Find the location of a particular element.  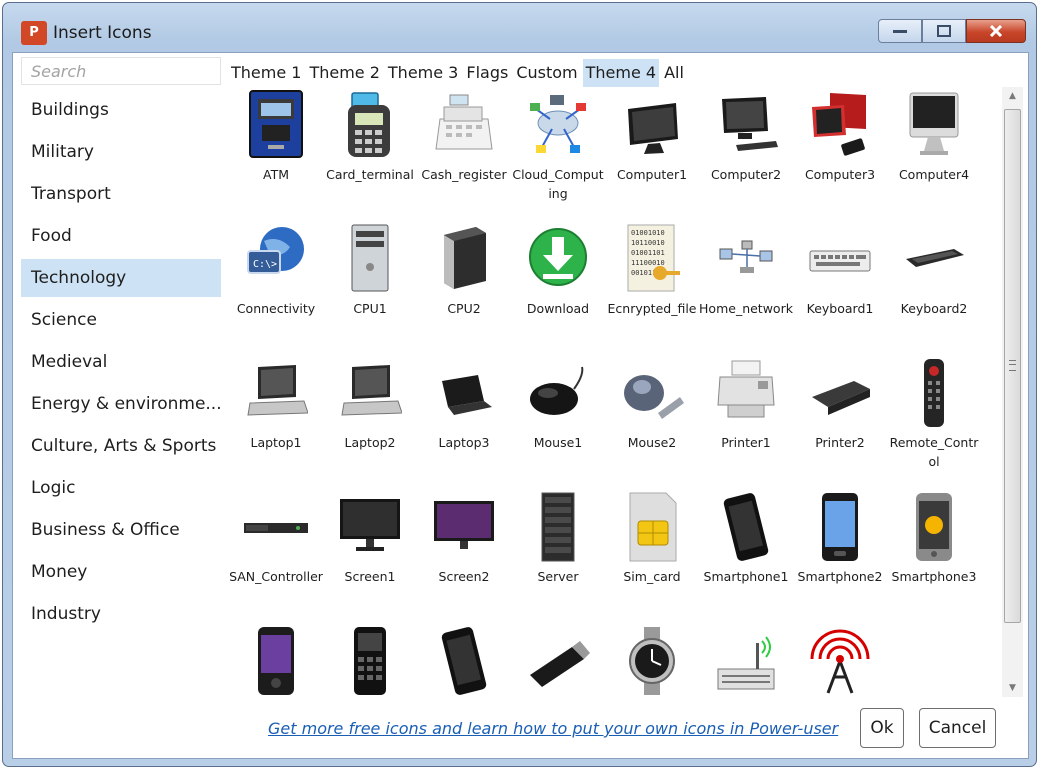

mouse2-icon is located at coordinates (652, 393).